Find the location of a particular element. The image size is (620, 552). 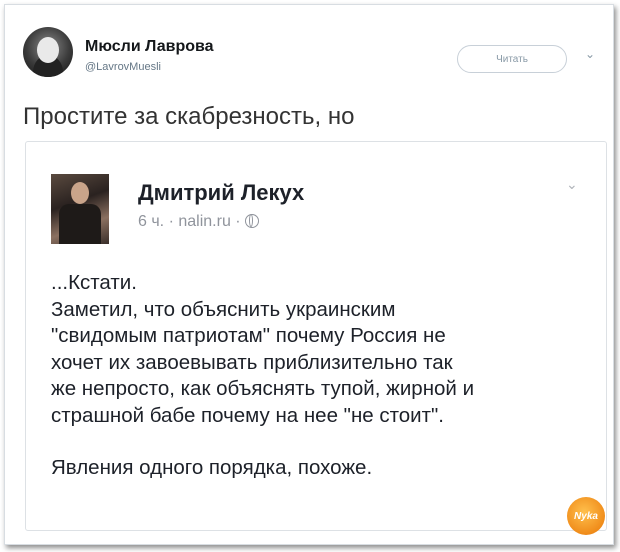

tweet-text: Простите за скабрезность, но is located at coordinates (189, 116).